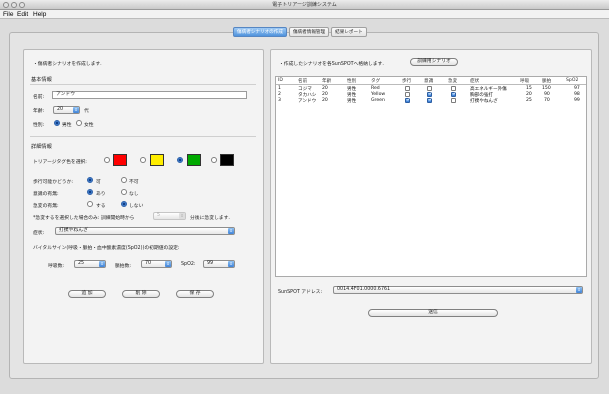 This screenshot has height=394, width=609. Describe the element at coordinates (41, 80) in the screenshot. I see `basic-info-heading: 基本情報` at that location.